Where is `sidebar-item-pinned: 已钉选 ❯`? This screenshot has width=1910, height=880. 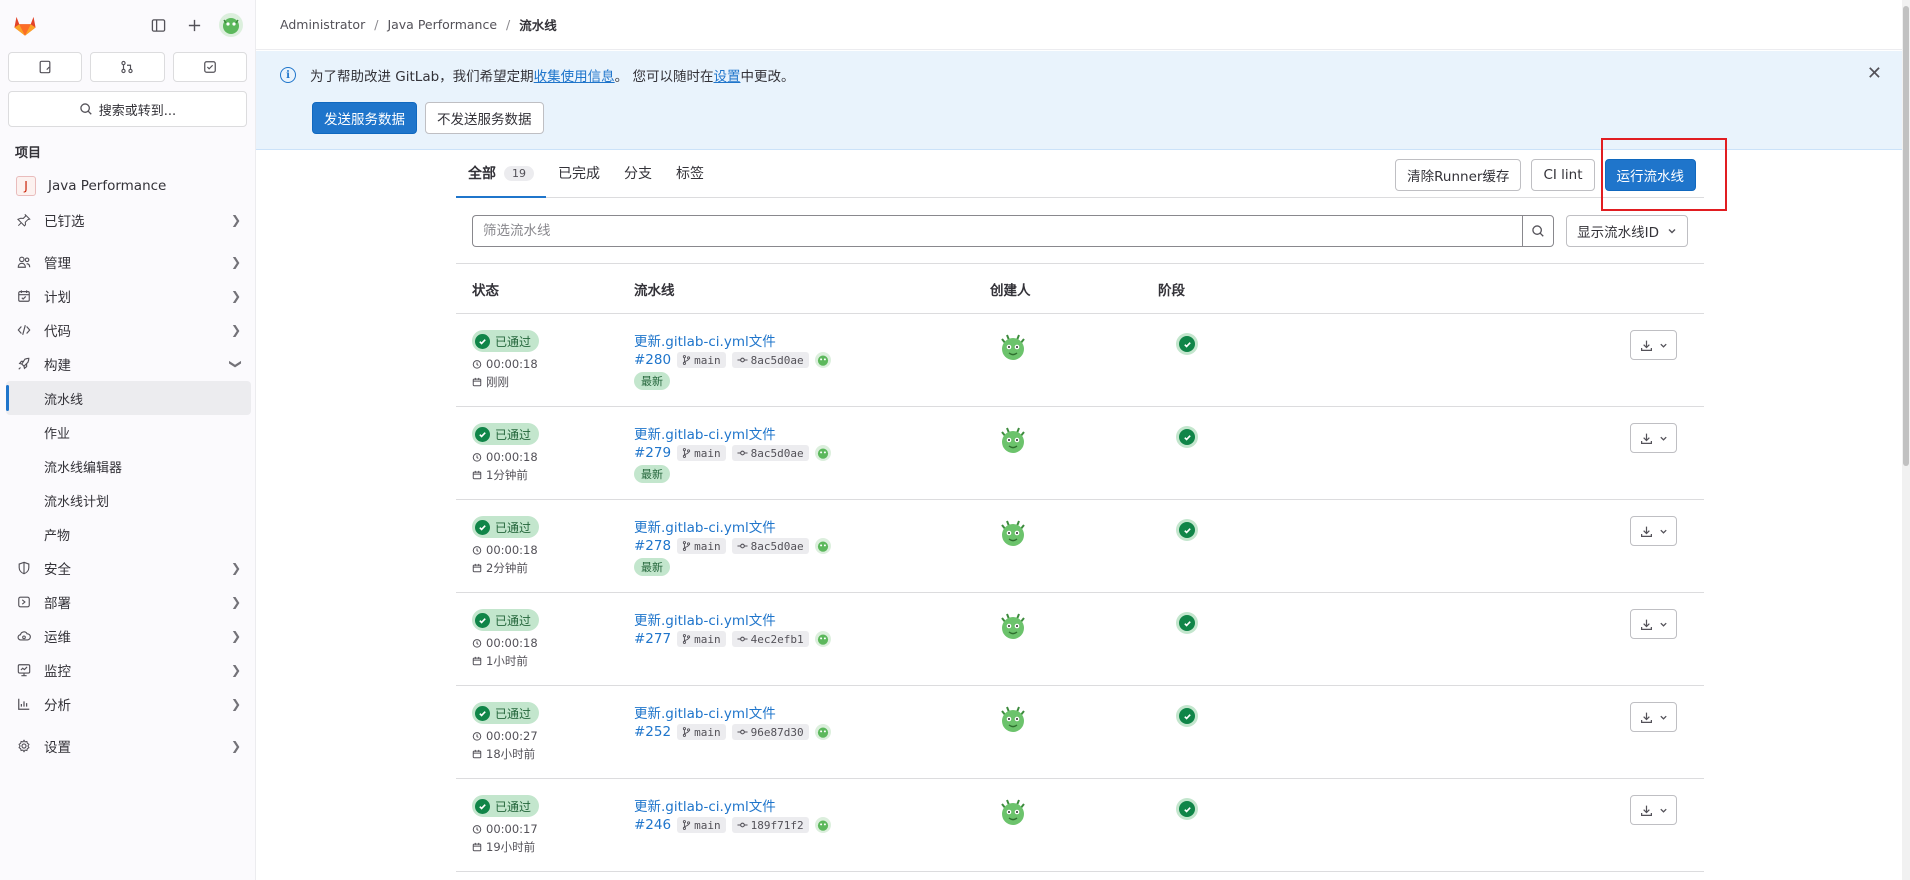
sidebar-item-pinned: 已钉选 ❯ is located at coordinates (127, 220).